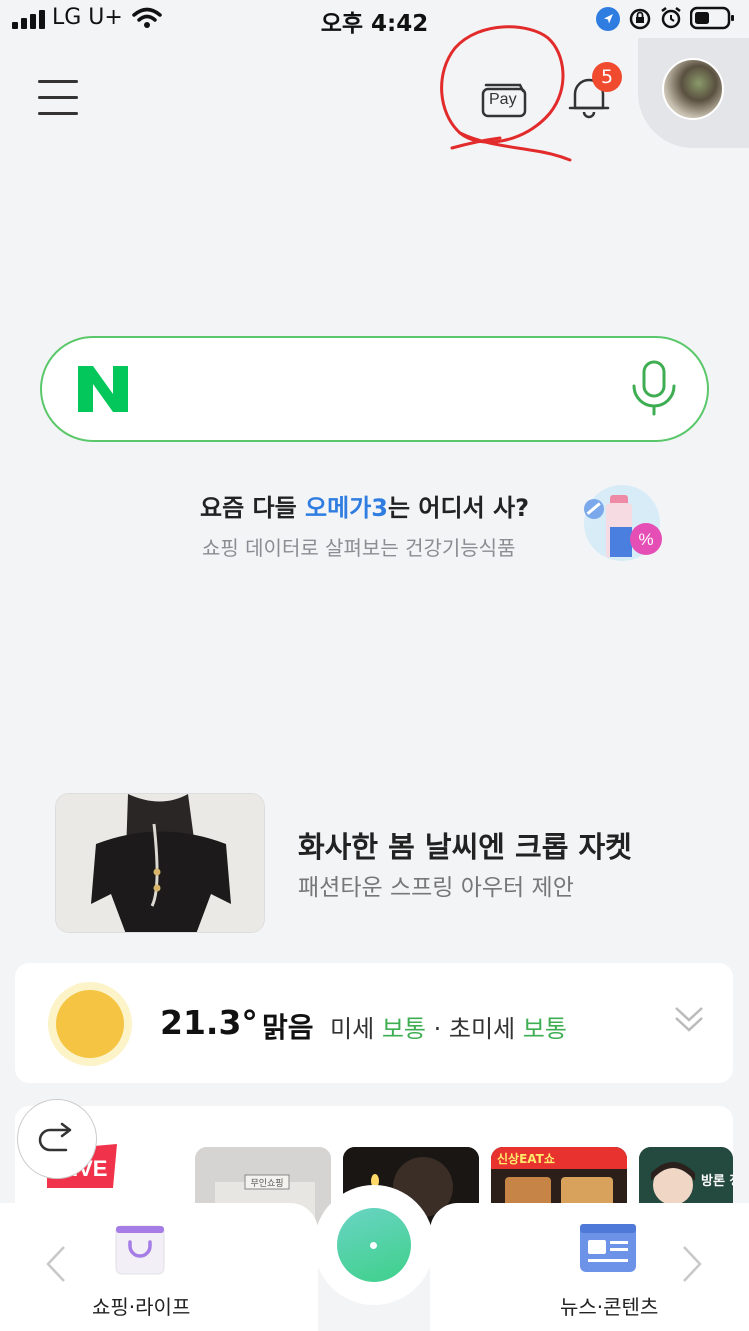 The image size is (749, 1331). What do you see at coordinates (288, 1027) in the screenshot?
I see `weather-condition: 맑음` at bounding box center [288, 1027].